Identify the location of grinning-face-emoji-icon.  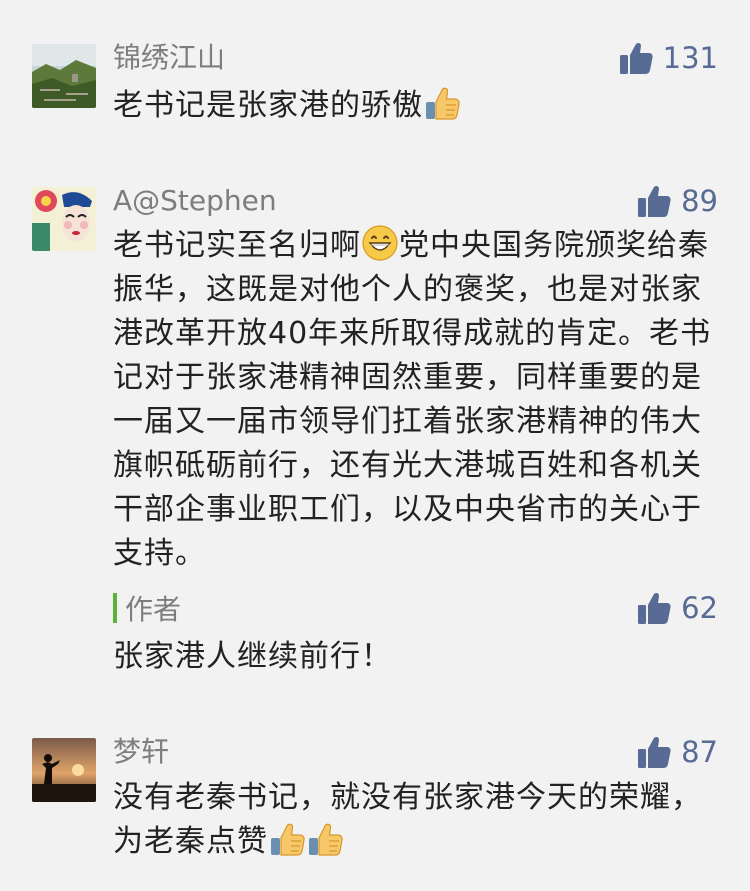
(380, 243).